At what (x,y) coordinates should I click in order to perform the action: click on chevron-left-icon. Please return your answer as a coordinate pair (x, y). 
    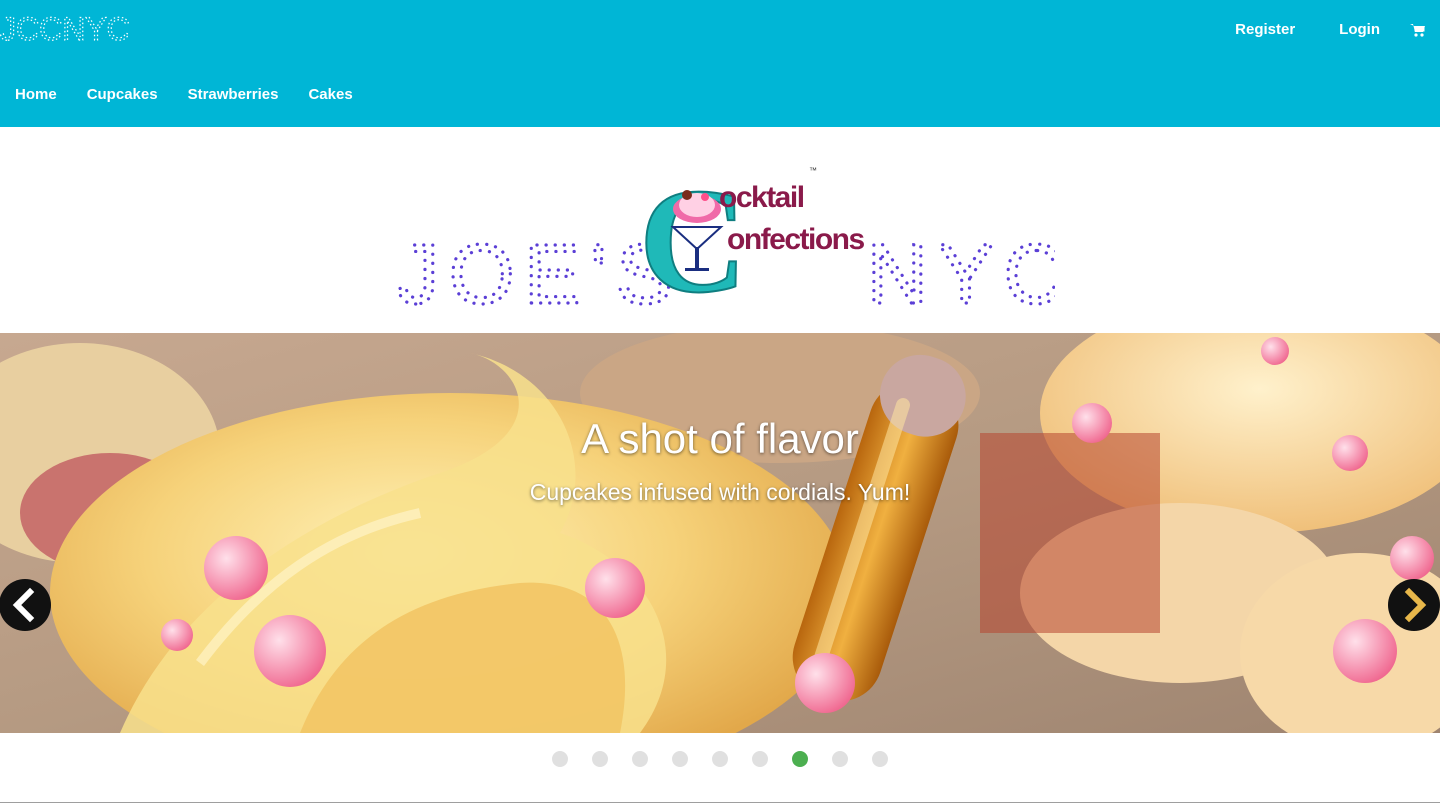
    Looking at the image, I should click on (23, 605).